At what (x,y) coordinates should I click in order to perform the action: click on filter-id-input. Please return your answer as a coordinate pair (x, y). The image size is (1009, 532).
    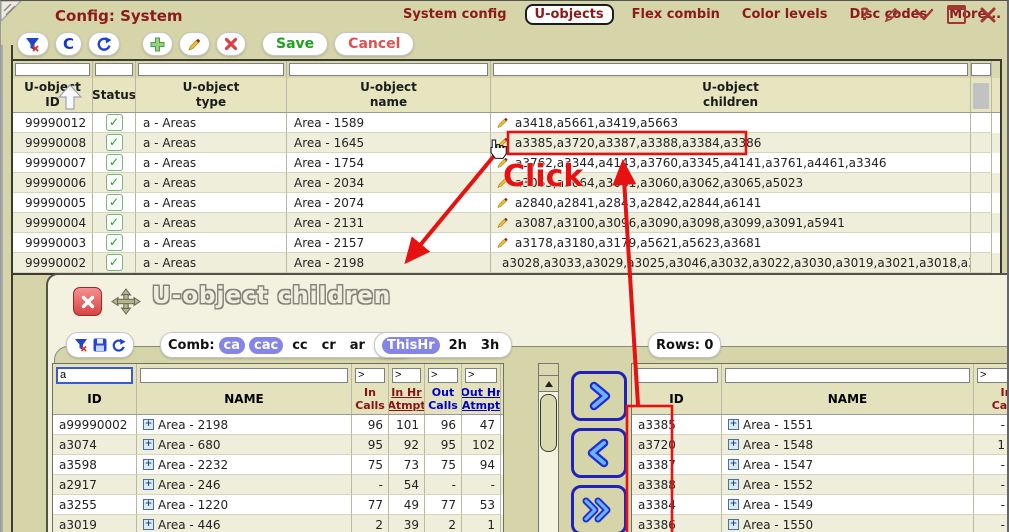
    Looking at the image, I should click on (52, 69).